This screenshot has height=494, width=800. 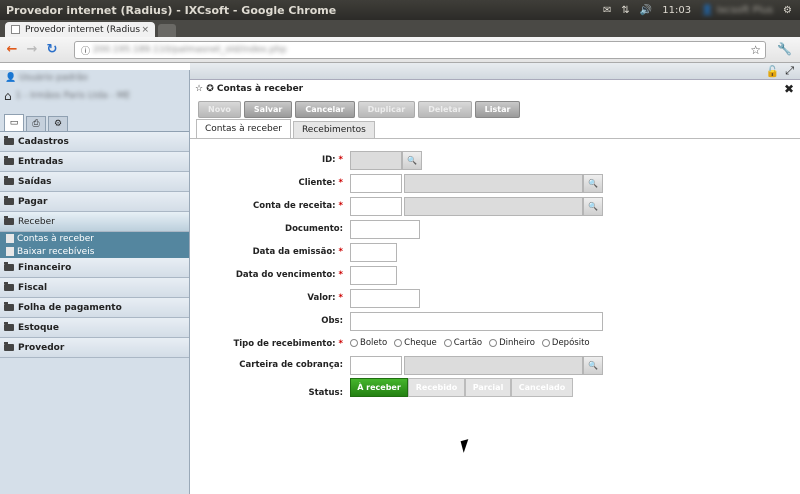 What do you see at coordinates (94, 328) in the screenshot?
I see `sidebar-item-estoque: Estoque` at bounding box center [94, 328].